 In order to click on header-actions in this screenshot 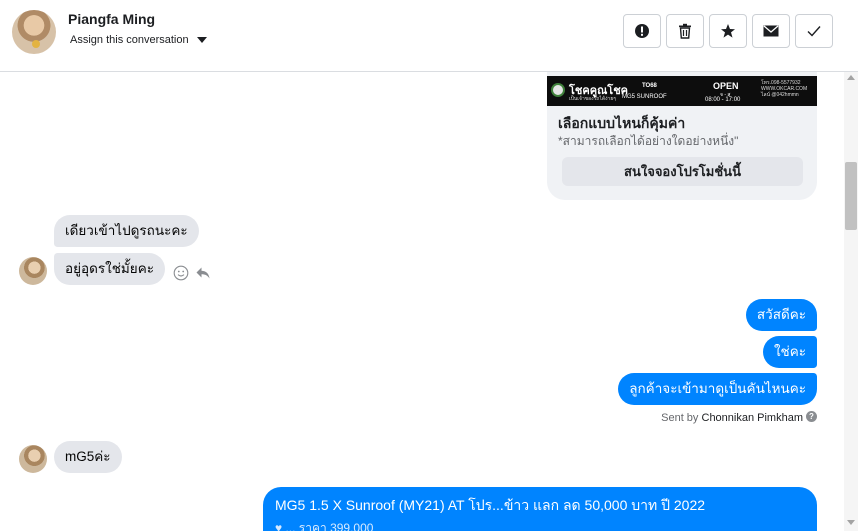, I will do `click(728, 31)`.